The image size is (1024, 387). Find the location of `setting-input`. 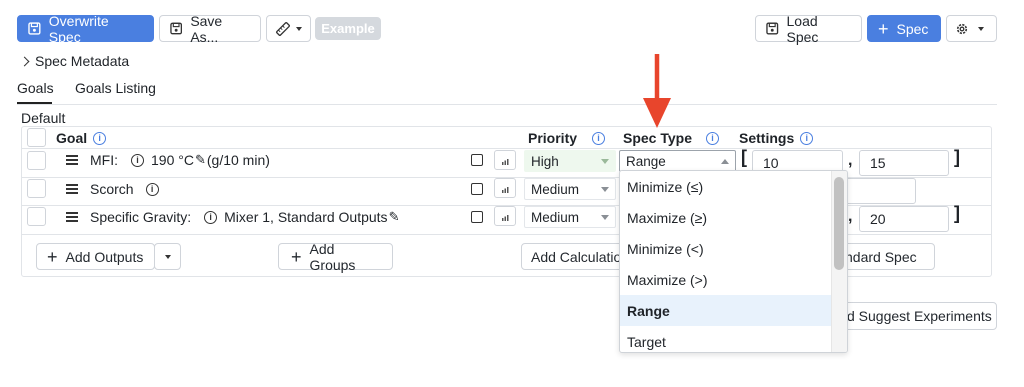

setting-input is located at coordinates (880, 191).